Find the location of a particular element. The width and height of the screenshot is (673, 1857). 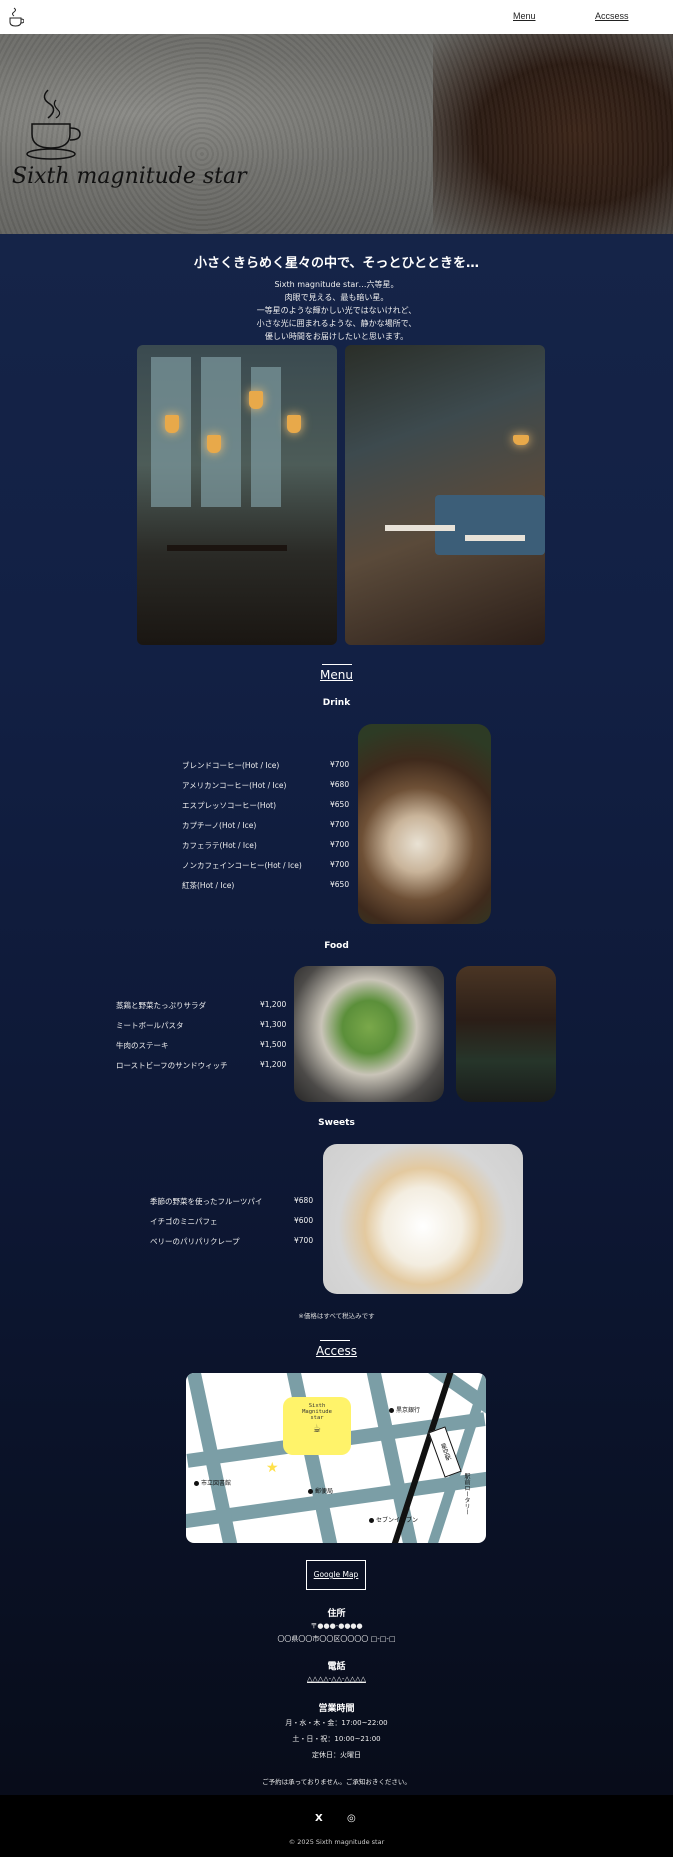

map-label-text: 郵便局 is located at coordinates (324, 1491).